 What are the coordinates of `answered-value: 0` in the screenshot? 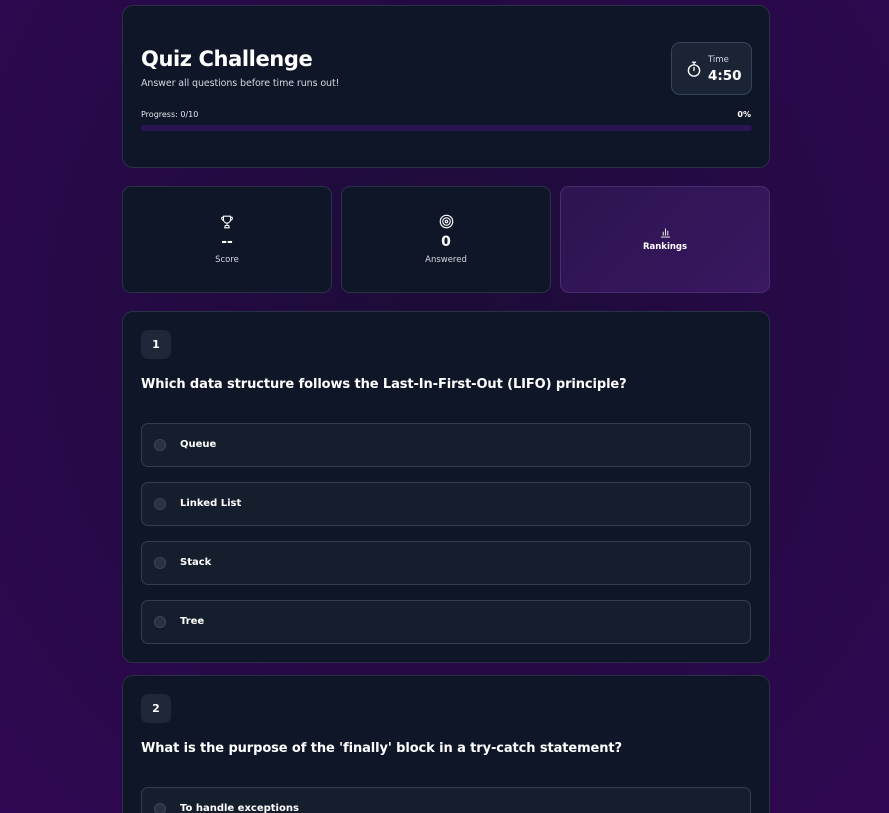 It's located at (446, 242).